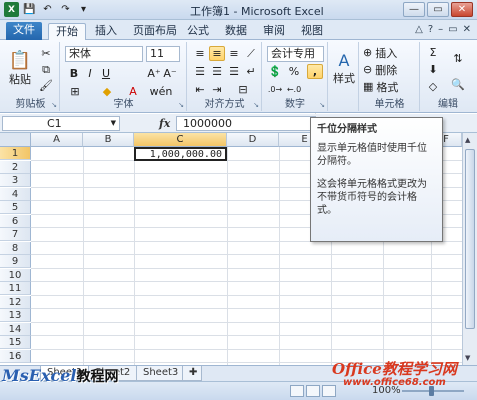  Describe the element at coordinates (15, 221) in the screenshot. I see `row-header-6: 6` at that location.